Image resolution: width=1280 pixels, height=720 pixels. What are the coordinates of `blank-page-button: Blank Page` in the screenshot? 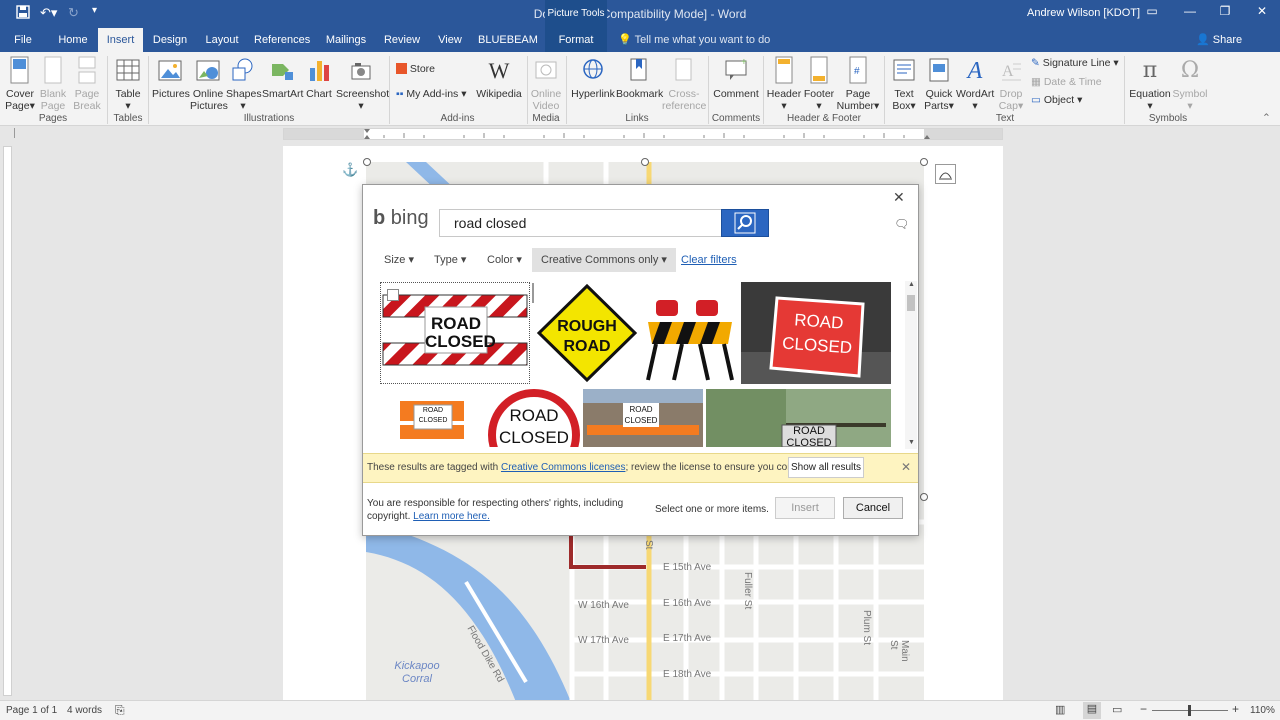 It's located at (53, 84).